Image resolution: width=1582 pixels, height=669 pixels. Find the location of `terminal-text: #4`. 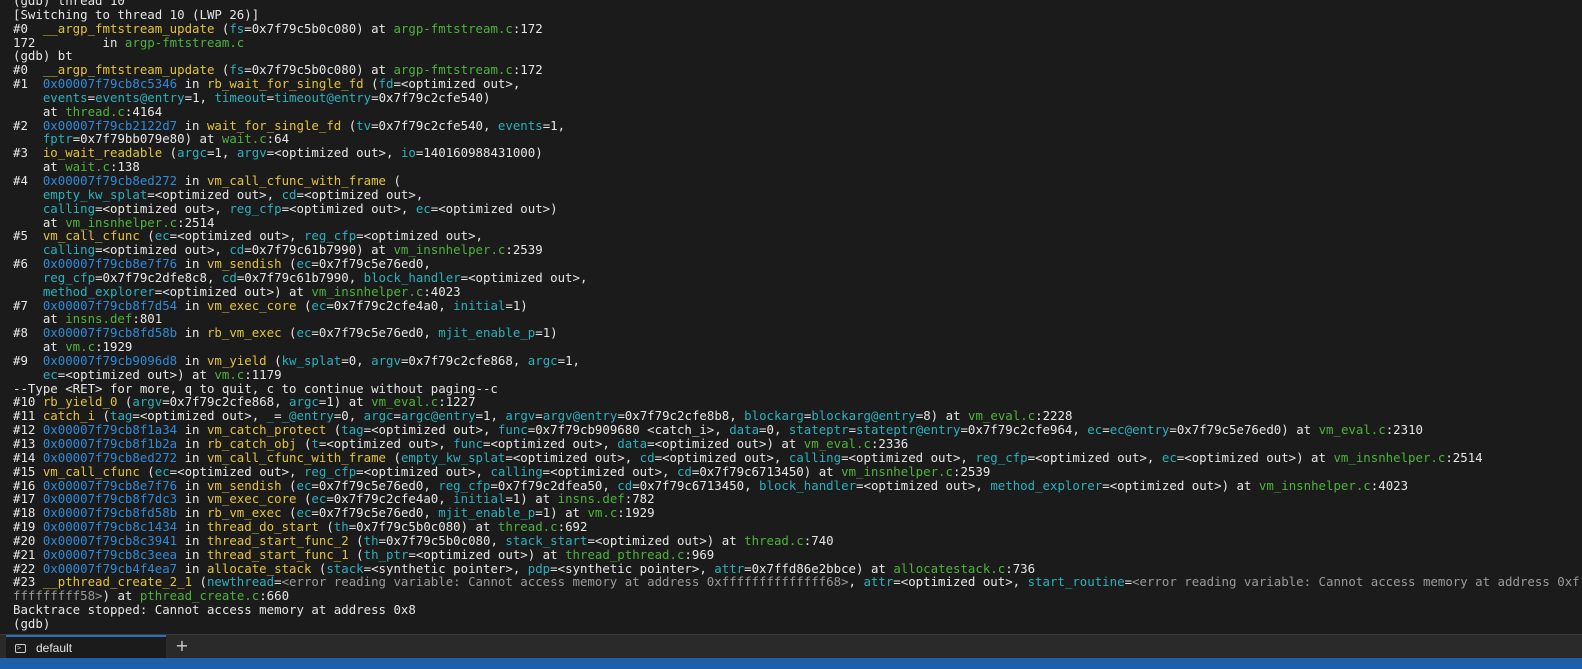

terminal-text: #4 is located at coordinates (28, 180).